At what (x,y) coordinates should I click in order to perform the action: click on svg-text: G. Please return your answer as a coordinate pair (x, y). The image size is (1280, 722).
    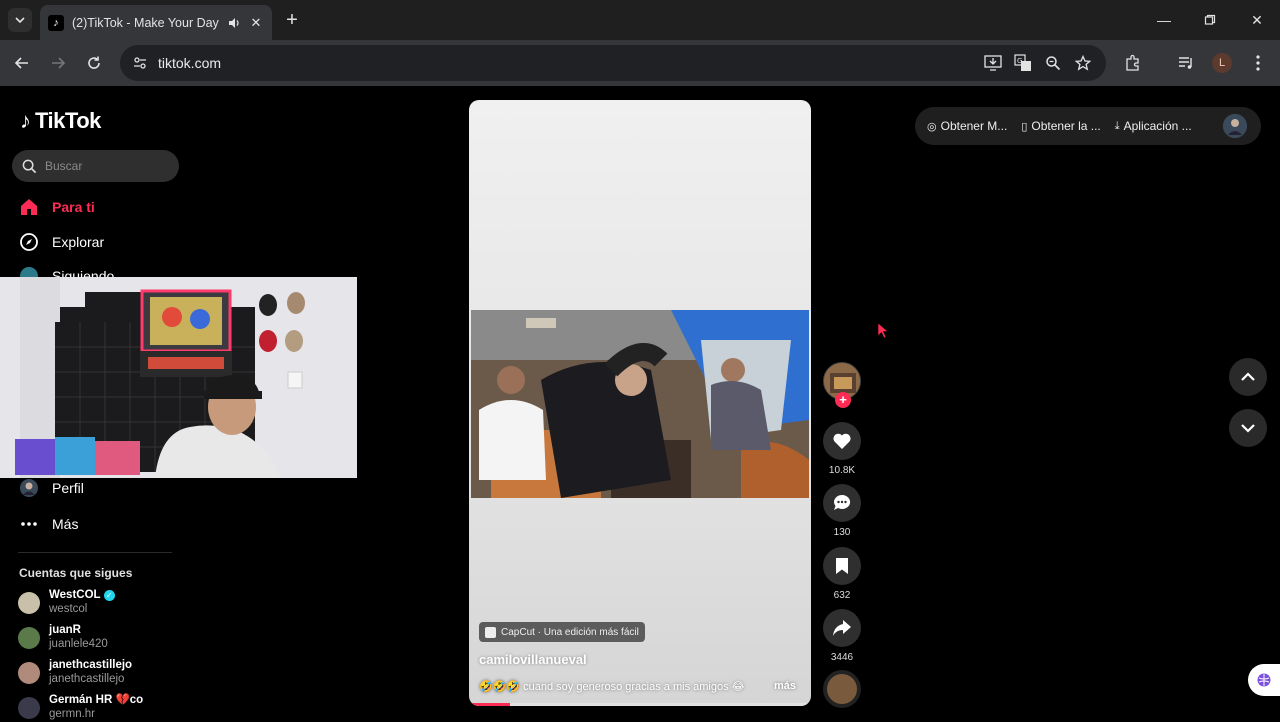
    Looking at the image, I should click on (1019, 61).